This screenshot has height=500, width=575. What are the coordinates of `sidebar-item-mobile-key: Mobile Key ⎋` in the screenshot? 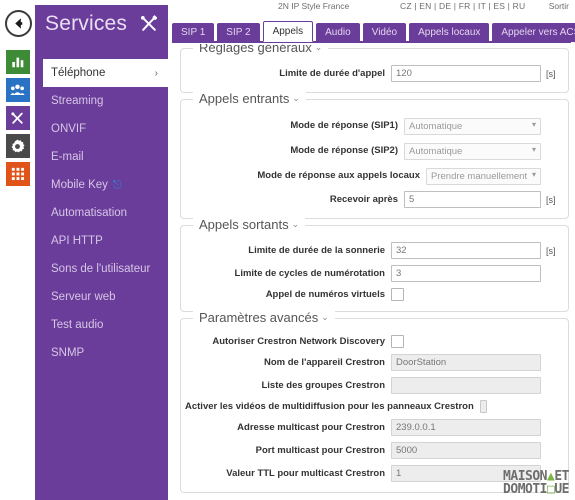 It's located at (101, 185).